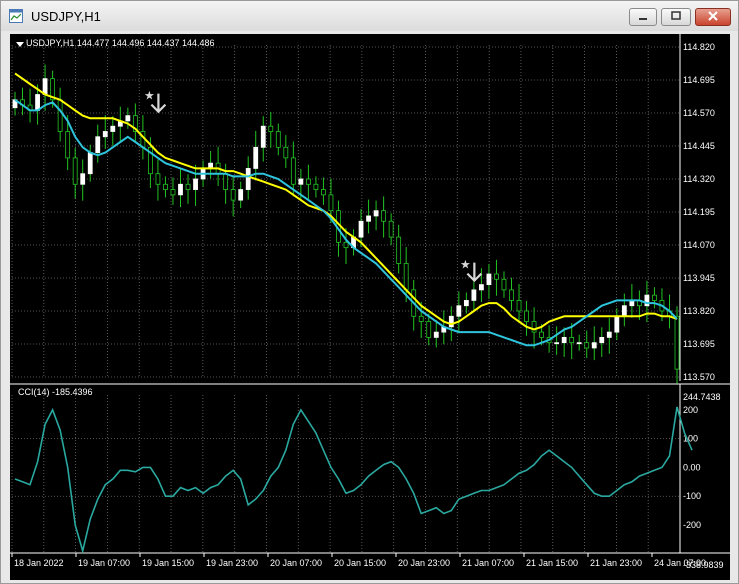 This screenshot has width=739, height=584. Describe the element at coordinates (692, 467) in the screenshot. I see `cci-tick-label: 0.00` at that location.